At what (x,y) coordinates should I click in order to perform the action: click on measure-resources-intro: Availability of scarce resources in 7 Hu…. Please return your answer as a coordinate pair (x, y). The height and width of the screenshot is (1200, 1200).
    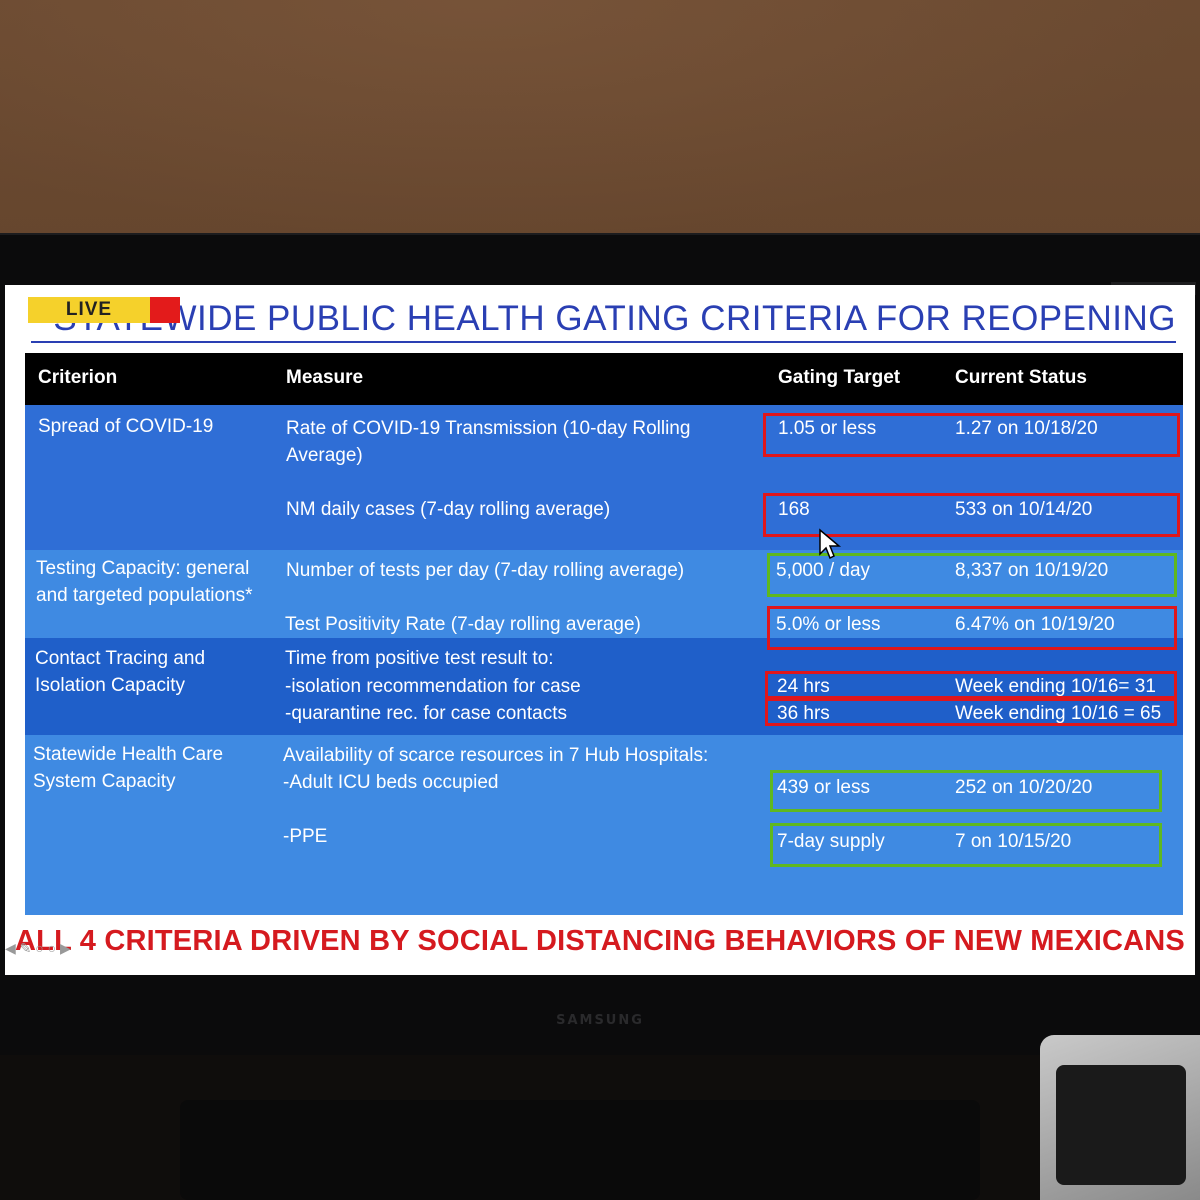
    Looking at the image, I should click on (496, 755).